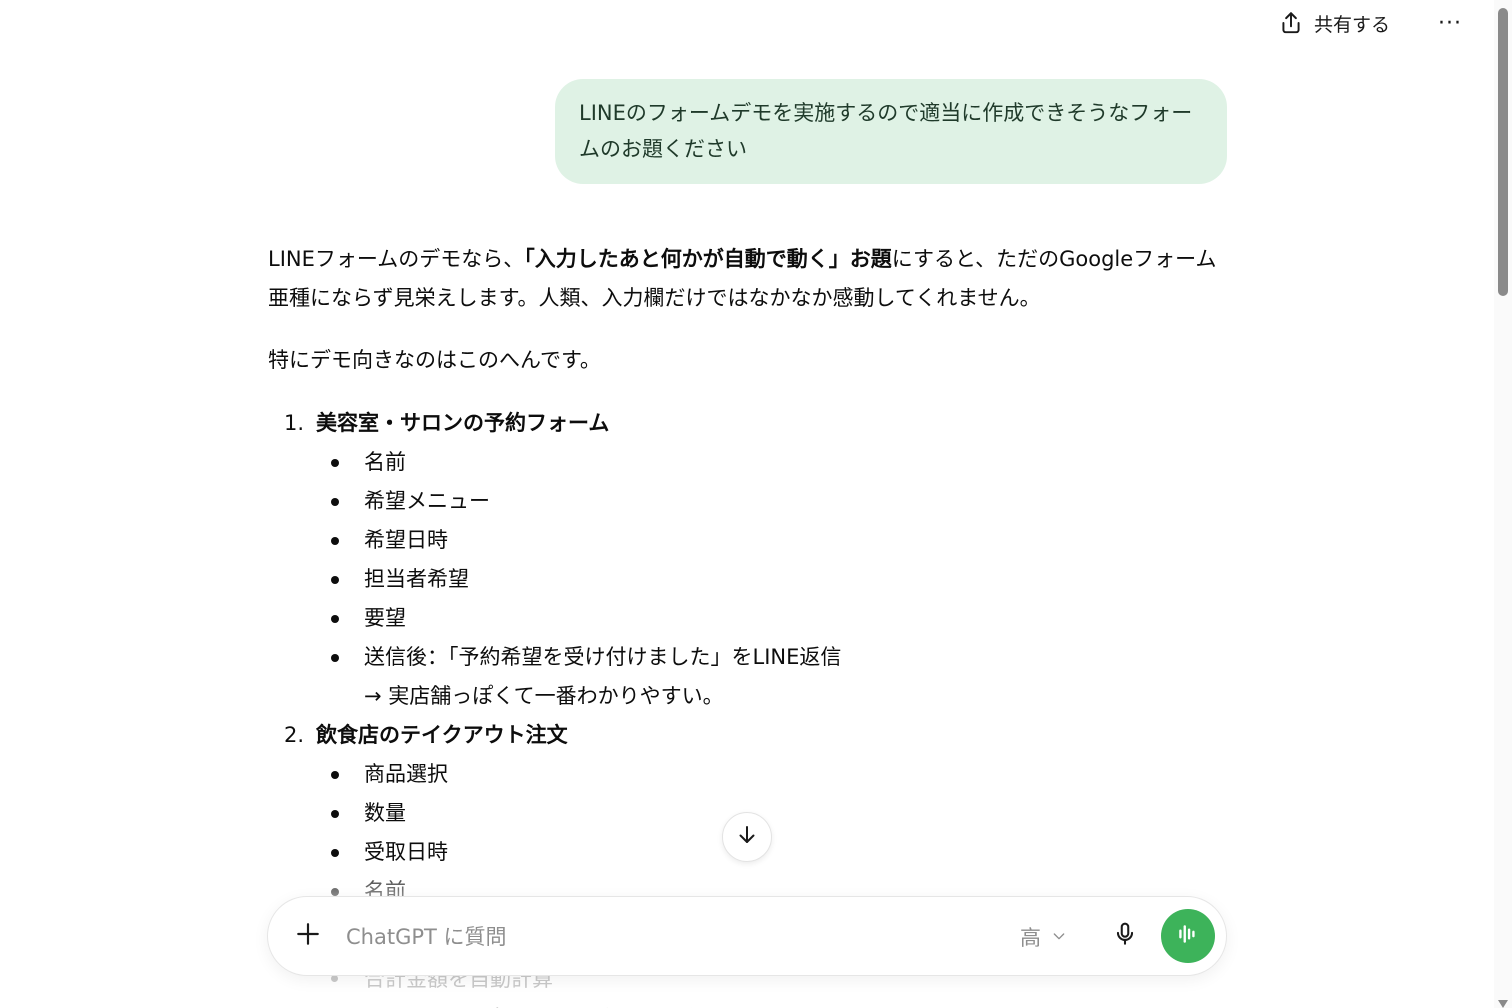 The width and height of the screenshot is (1512, 1008). Describe the element at coordinates (463, 423) in the screenshot. I see `topic-title: 美容室・サロンの予約フォーム` at that location.